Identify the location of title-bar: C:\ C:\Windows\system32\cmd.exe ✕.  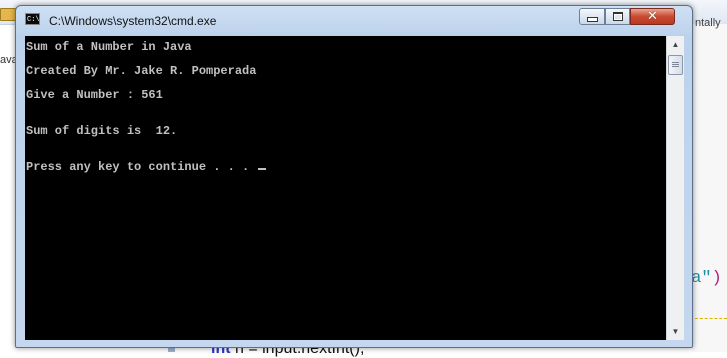
(354, 21).